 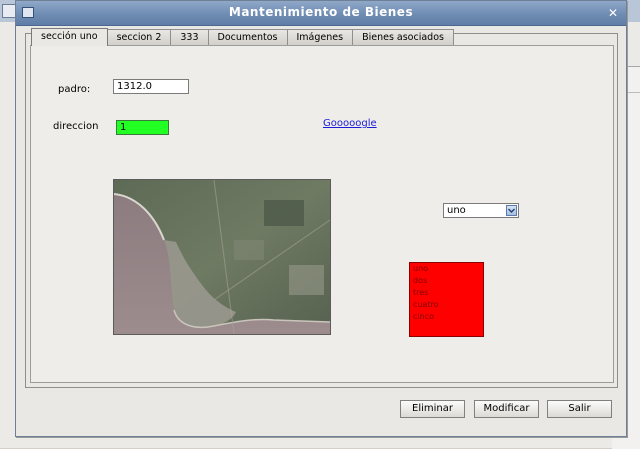 I want to click on tab-333: 333, so click(x=189, y=37).